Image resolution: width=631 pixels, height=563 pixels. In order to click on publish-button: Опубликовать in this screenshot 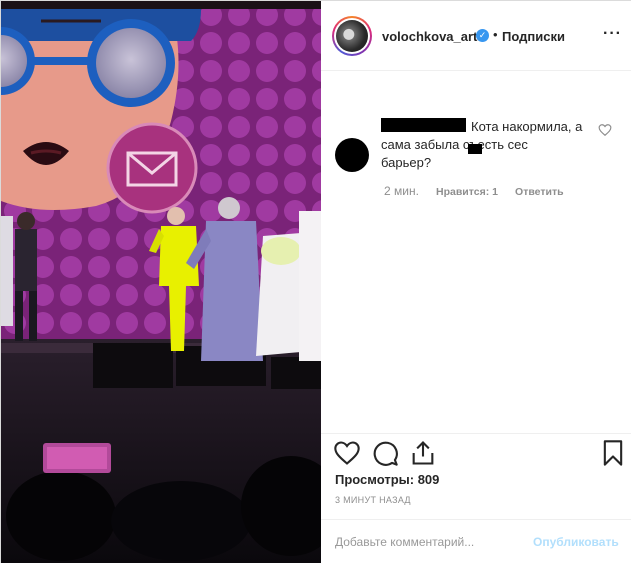, I will do `click(576, 542)`.